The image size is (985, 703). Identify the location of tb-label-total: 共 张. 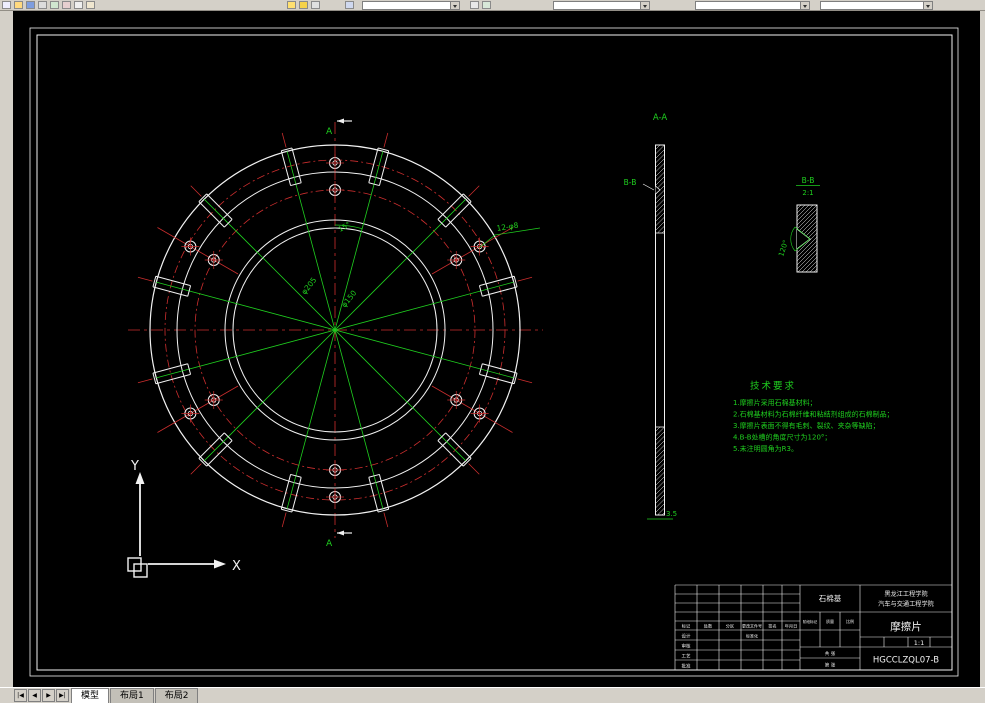
(830, 653).